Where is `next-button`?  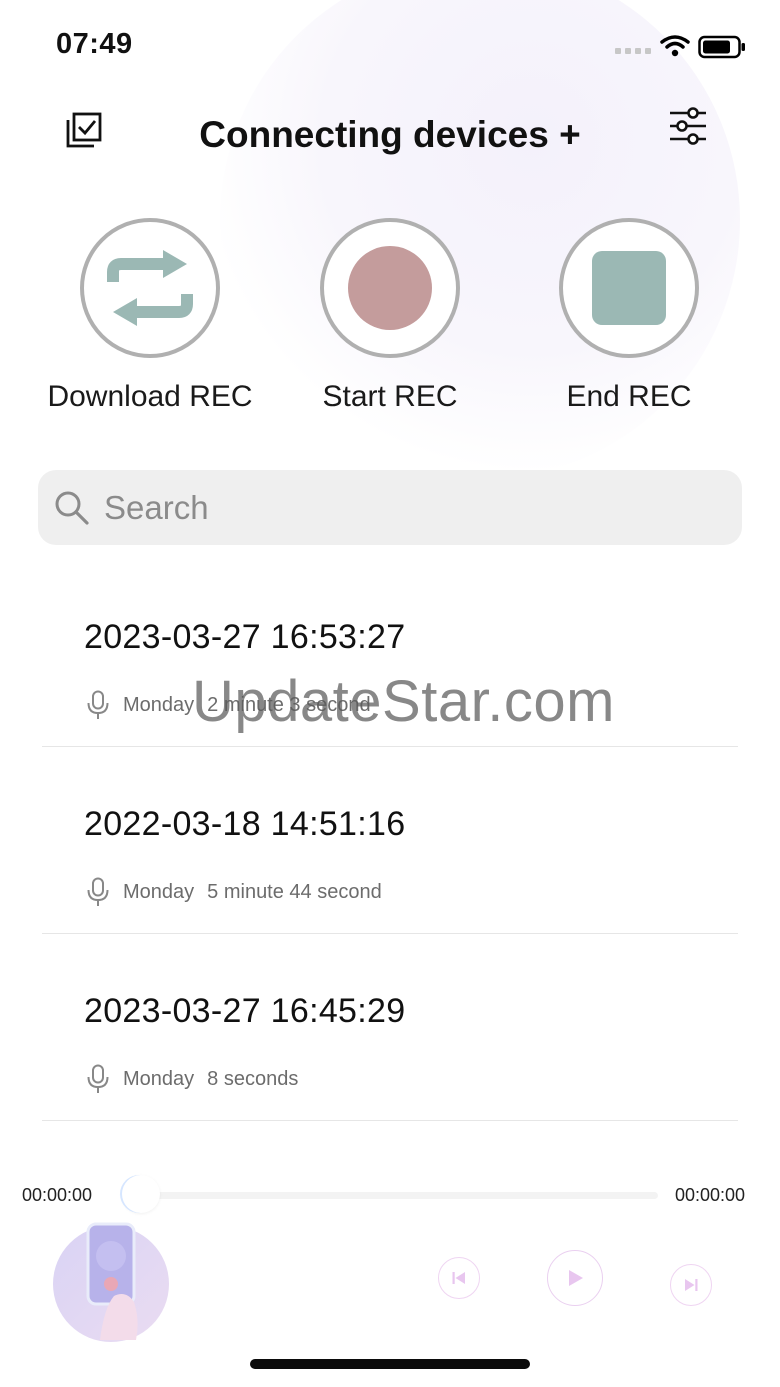
next-button is located at coordinates (691, 1285).